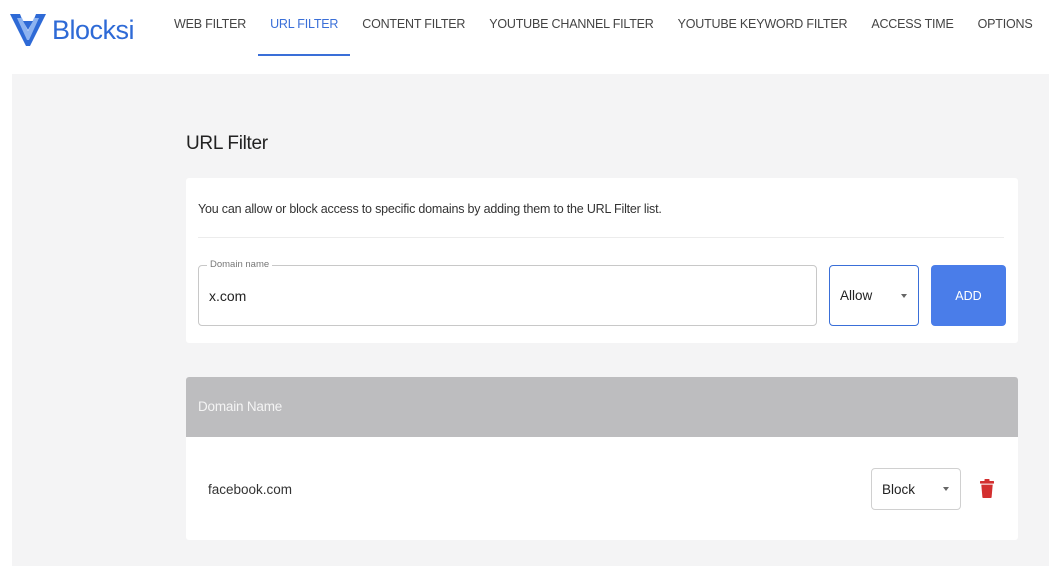  I want to click on column-header-domain-name: Domain Name, so click(240, 406).